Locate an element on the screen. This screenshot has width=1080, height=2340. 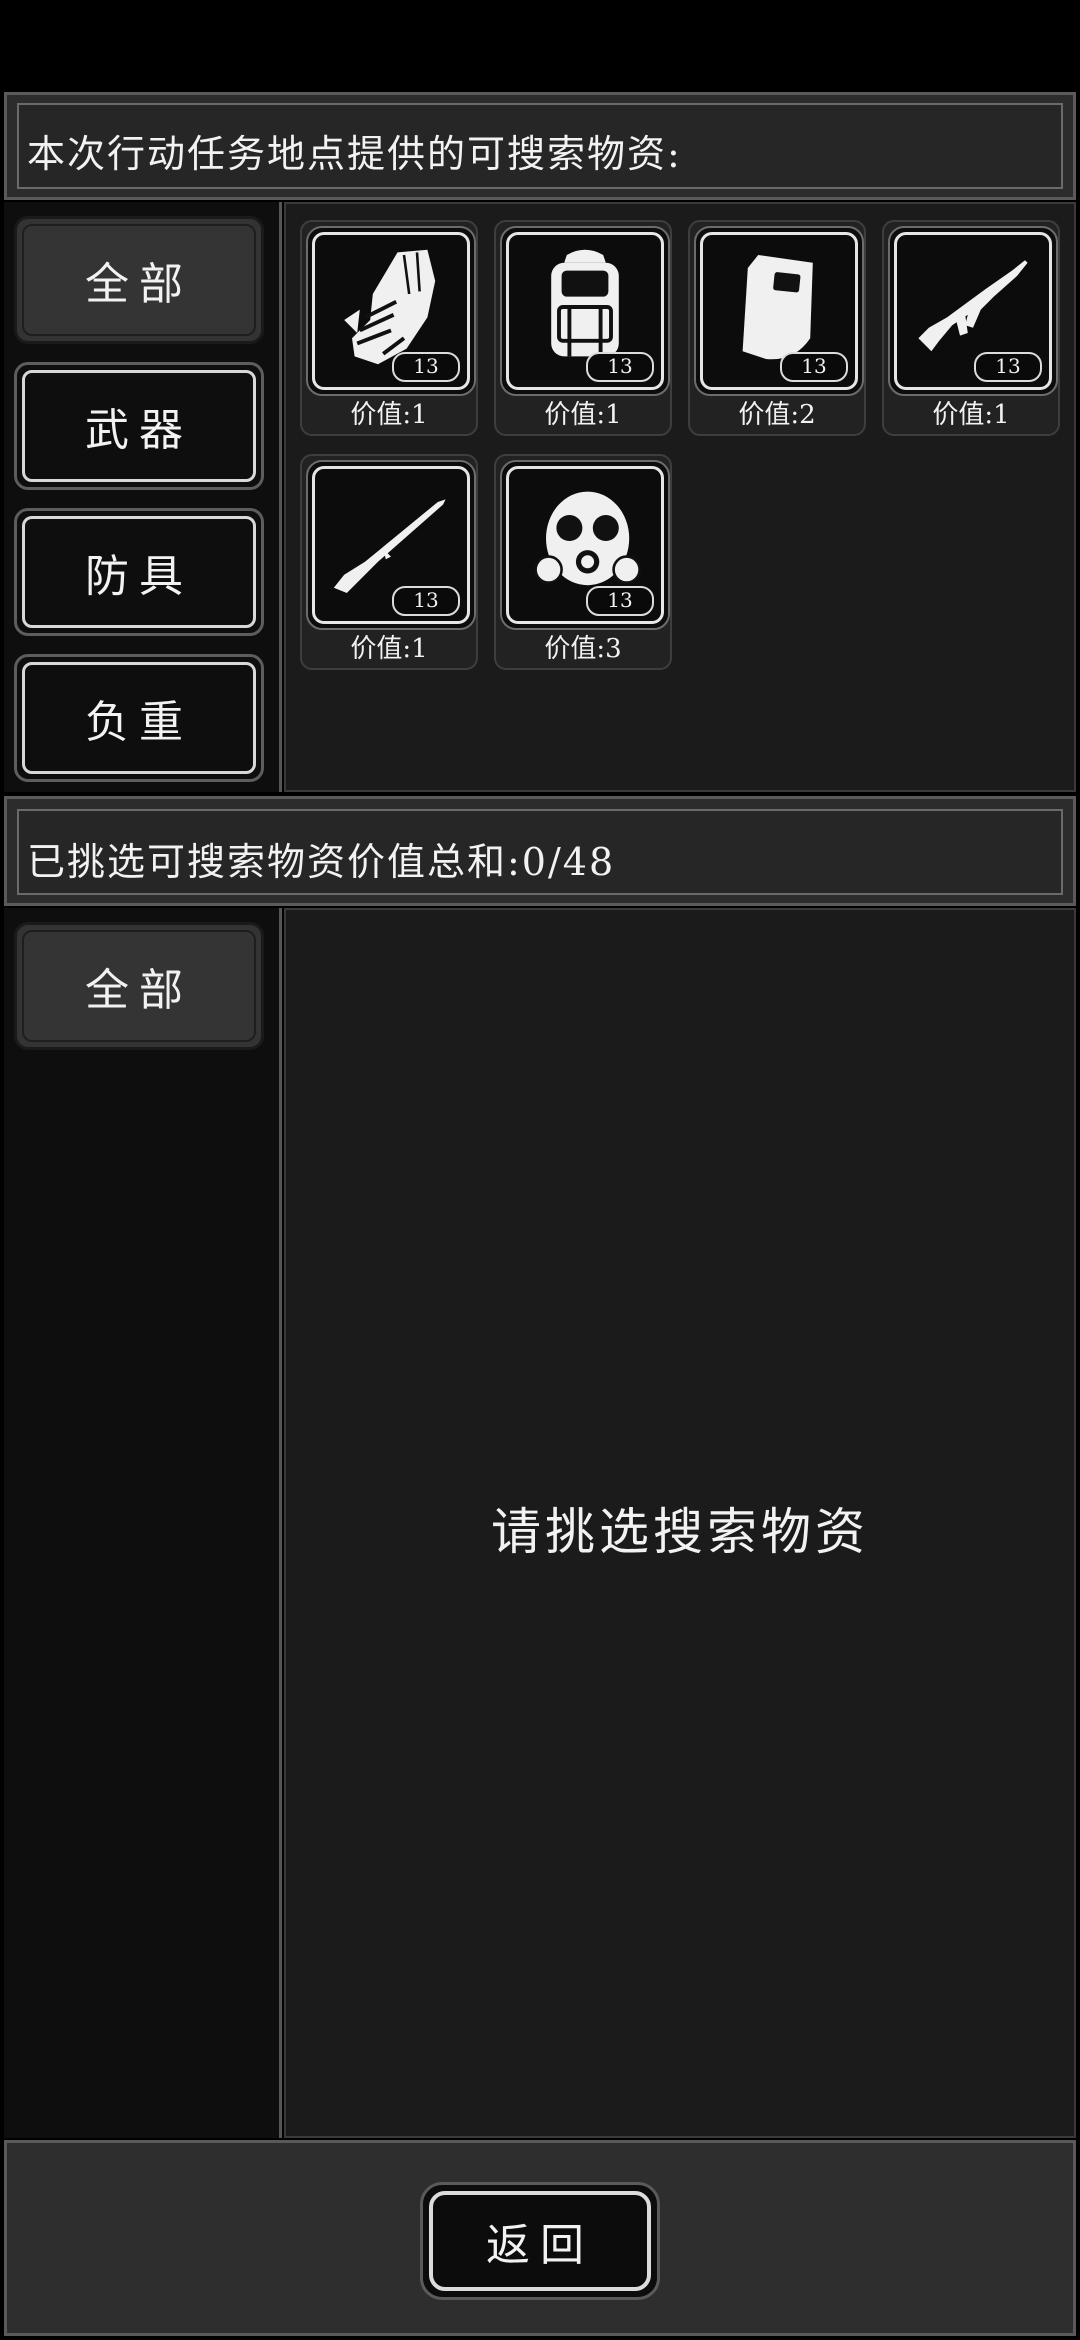
header-bar: 本次行动任务地点提供的可搜索物资: is located at coordinates (540, 146).